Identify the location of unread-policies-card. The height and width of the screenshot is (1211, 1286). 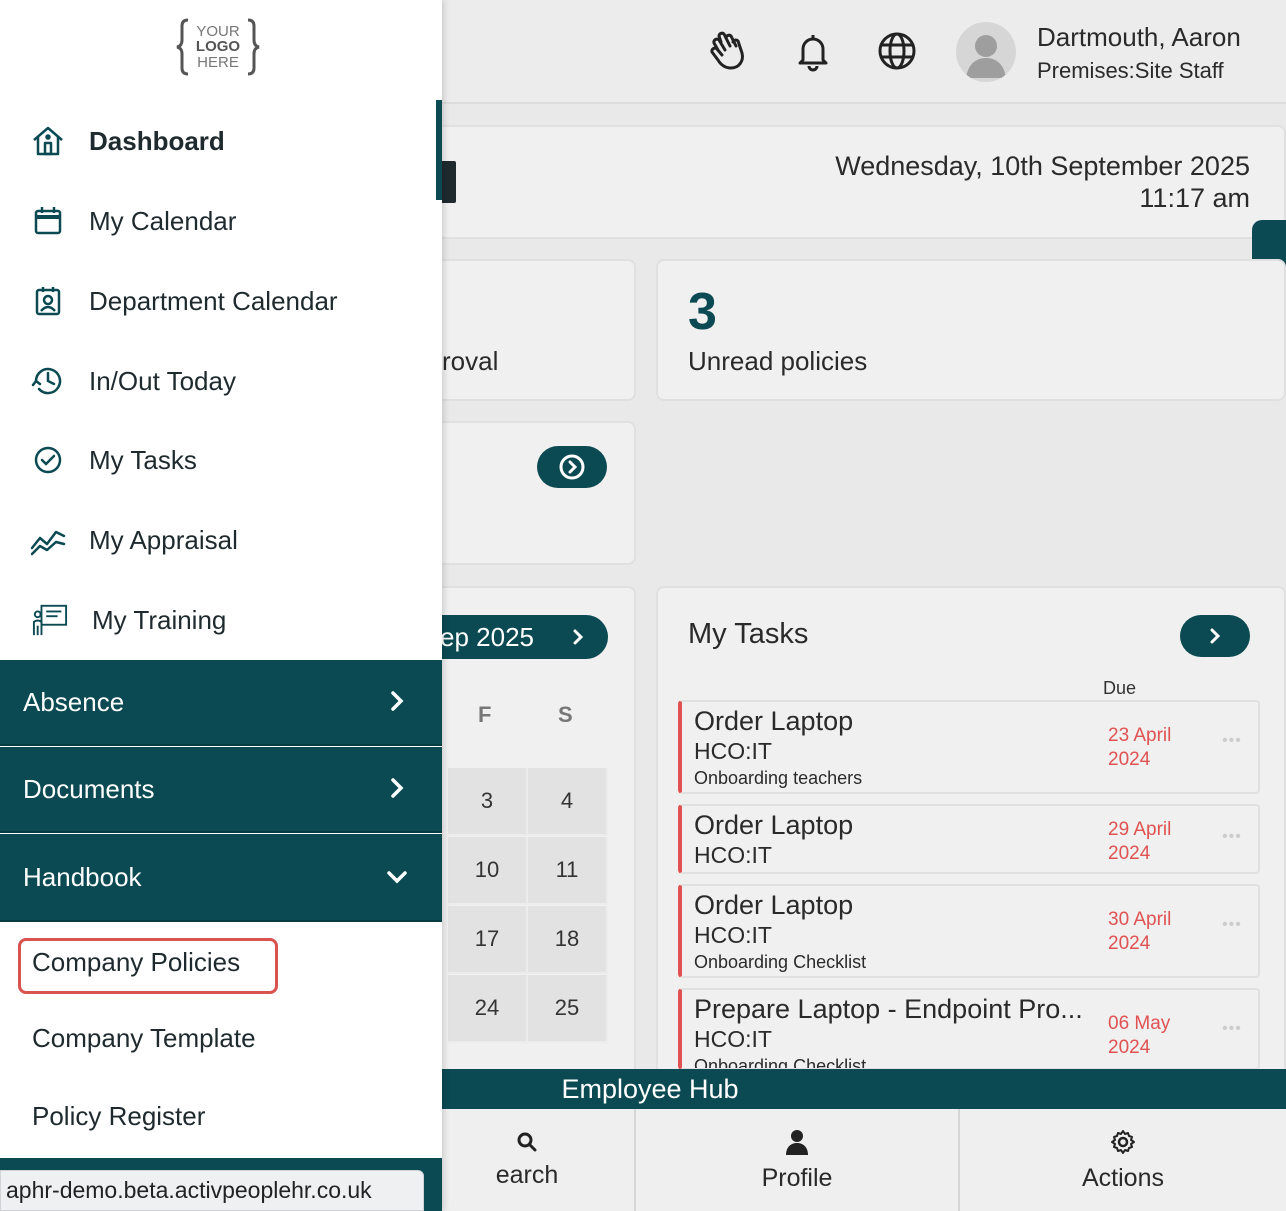
(971, 330).